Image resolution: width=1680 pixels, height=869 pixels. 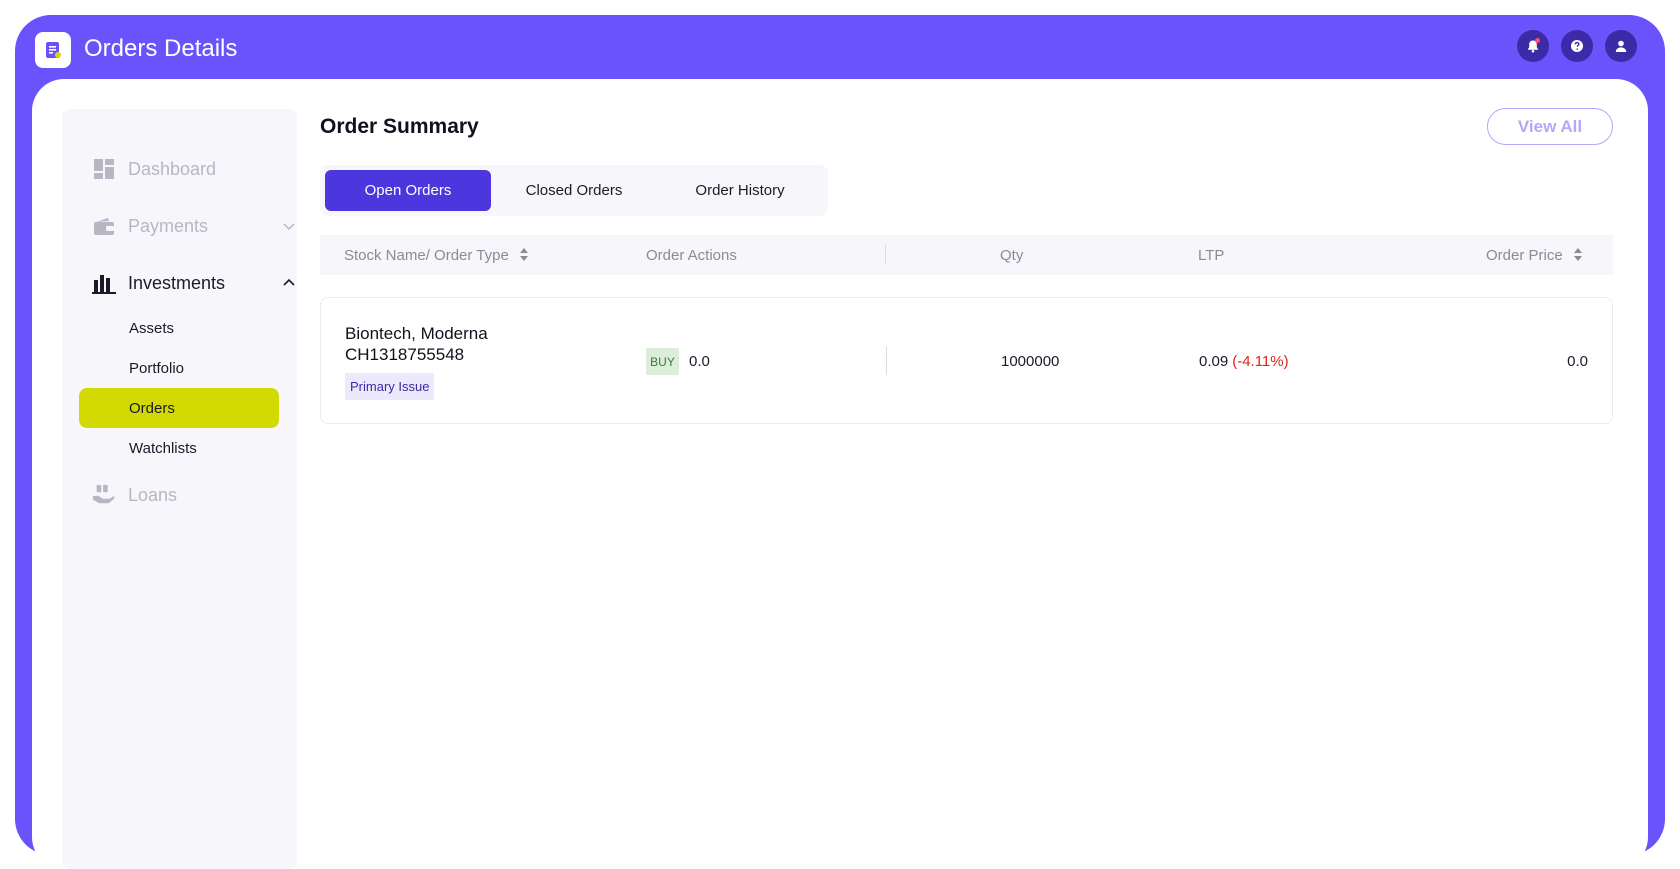 I want to click on sidebar-item-label: Loans, so click(x=153, y=494).